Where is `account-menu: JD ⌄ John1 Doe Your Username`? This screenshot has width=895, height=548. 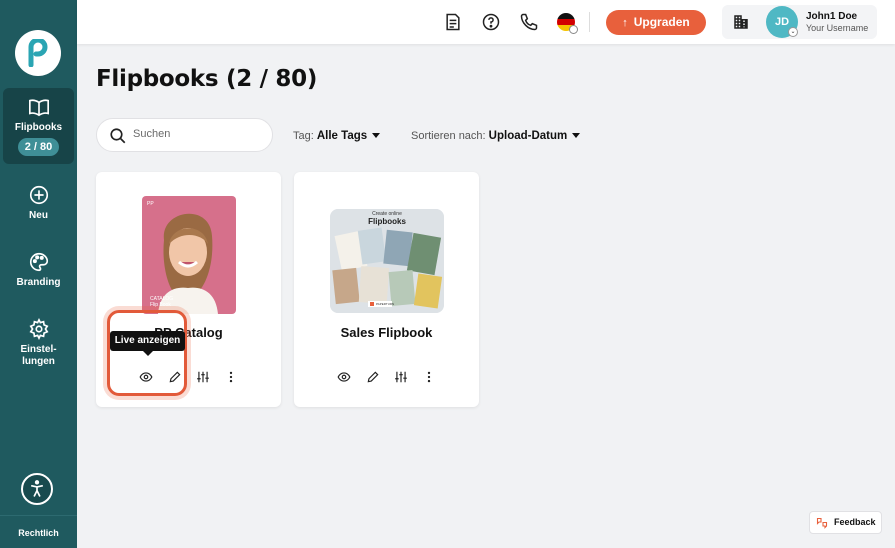
account-menu: JD ⌄ John1 Doe Your Username is located at coordinates (799, 22).